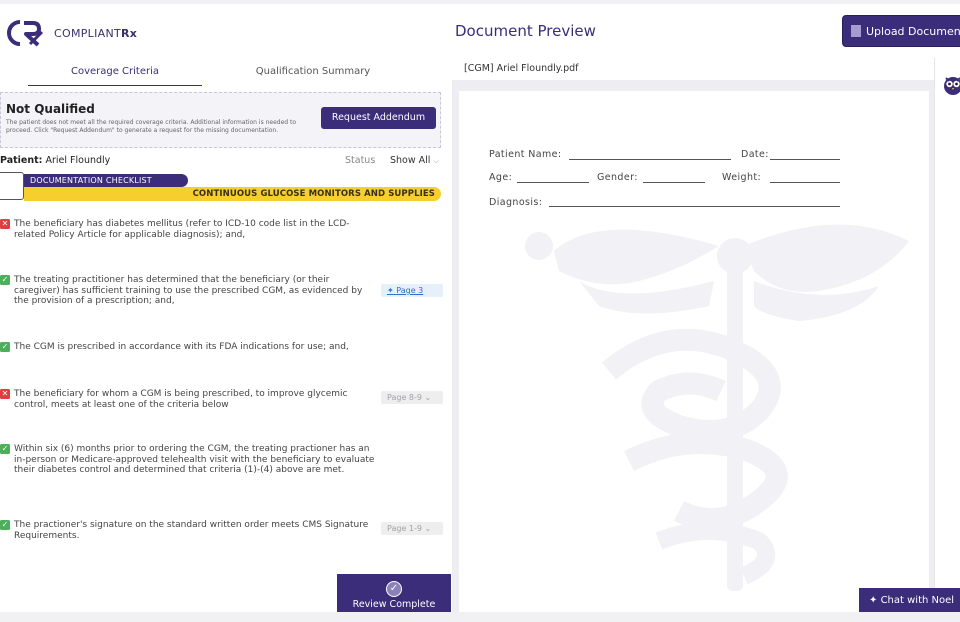  Describe the element at coordinates (106, 180) in the screenshot. I see `documentation-checklist-banner: DOCUMENTATION CHECKLIST` at that location.